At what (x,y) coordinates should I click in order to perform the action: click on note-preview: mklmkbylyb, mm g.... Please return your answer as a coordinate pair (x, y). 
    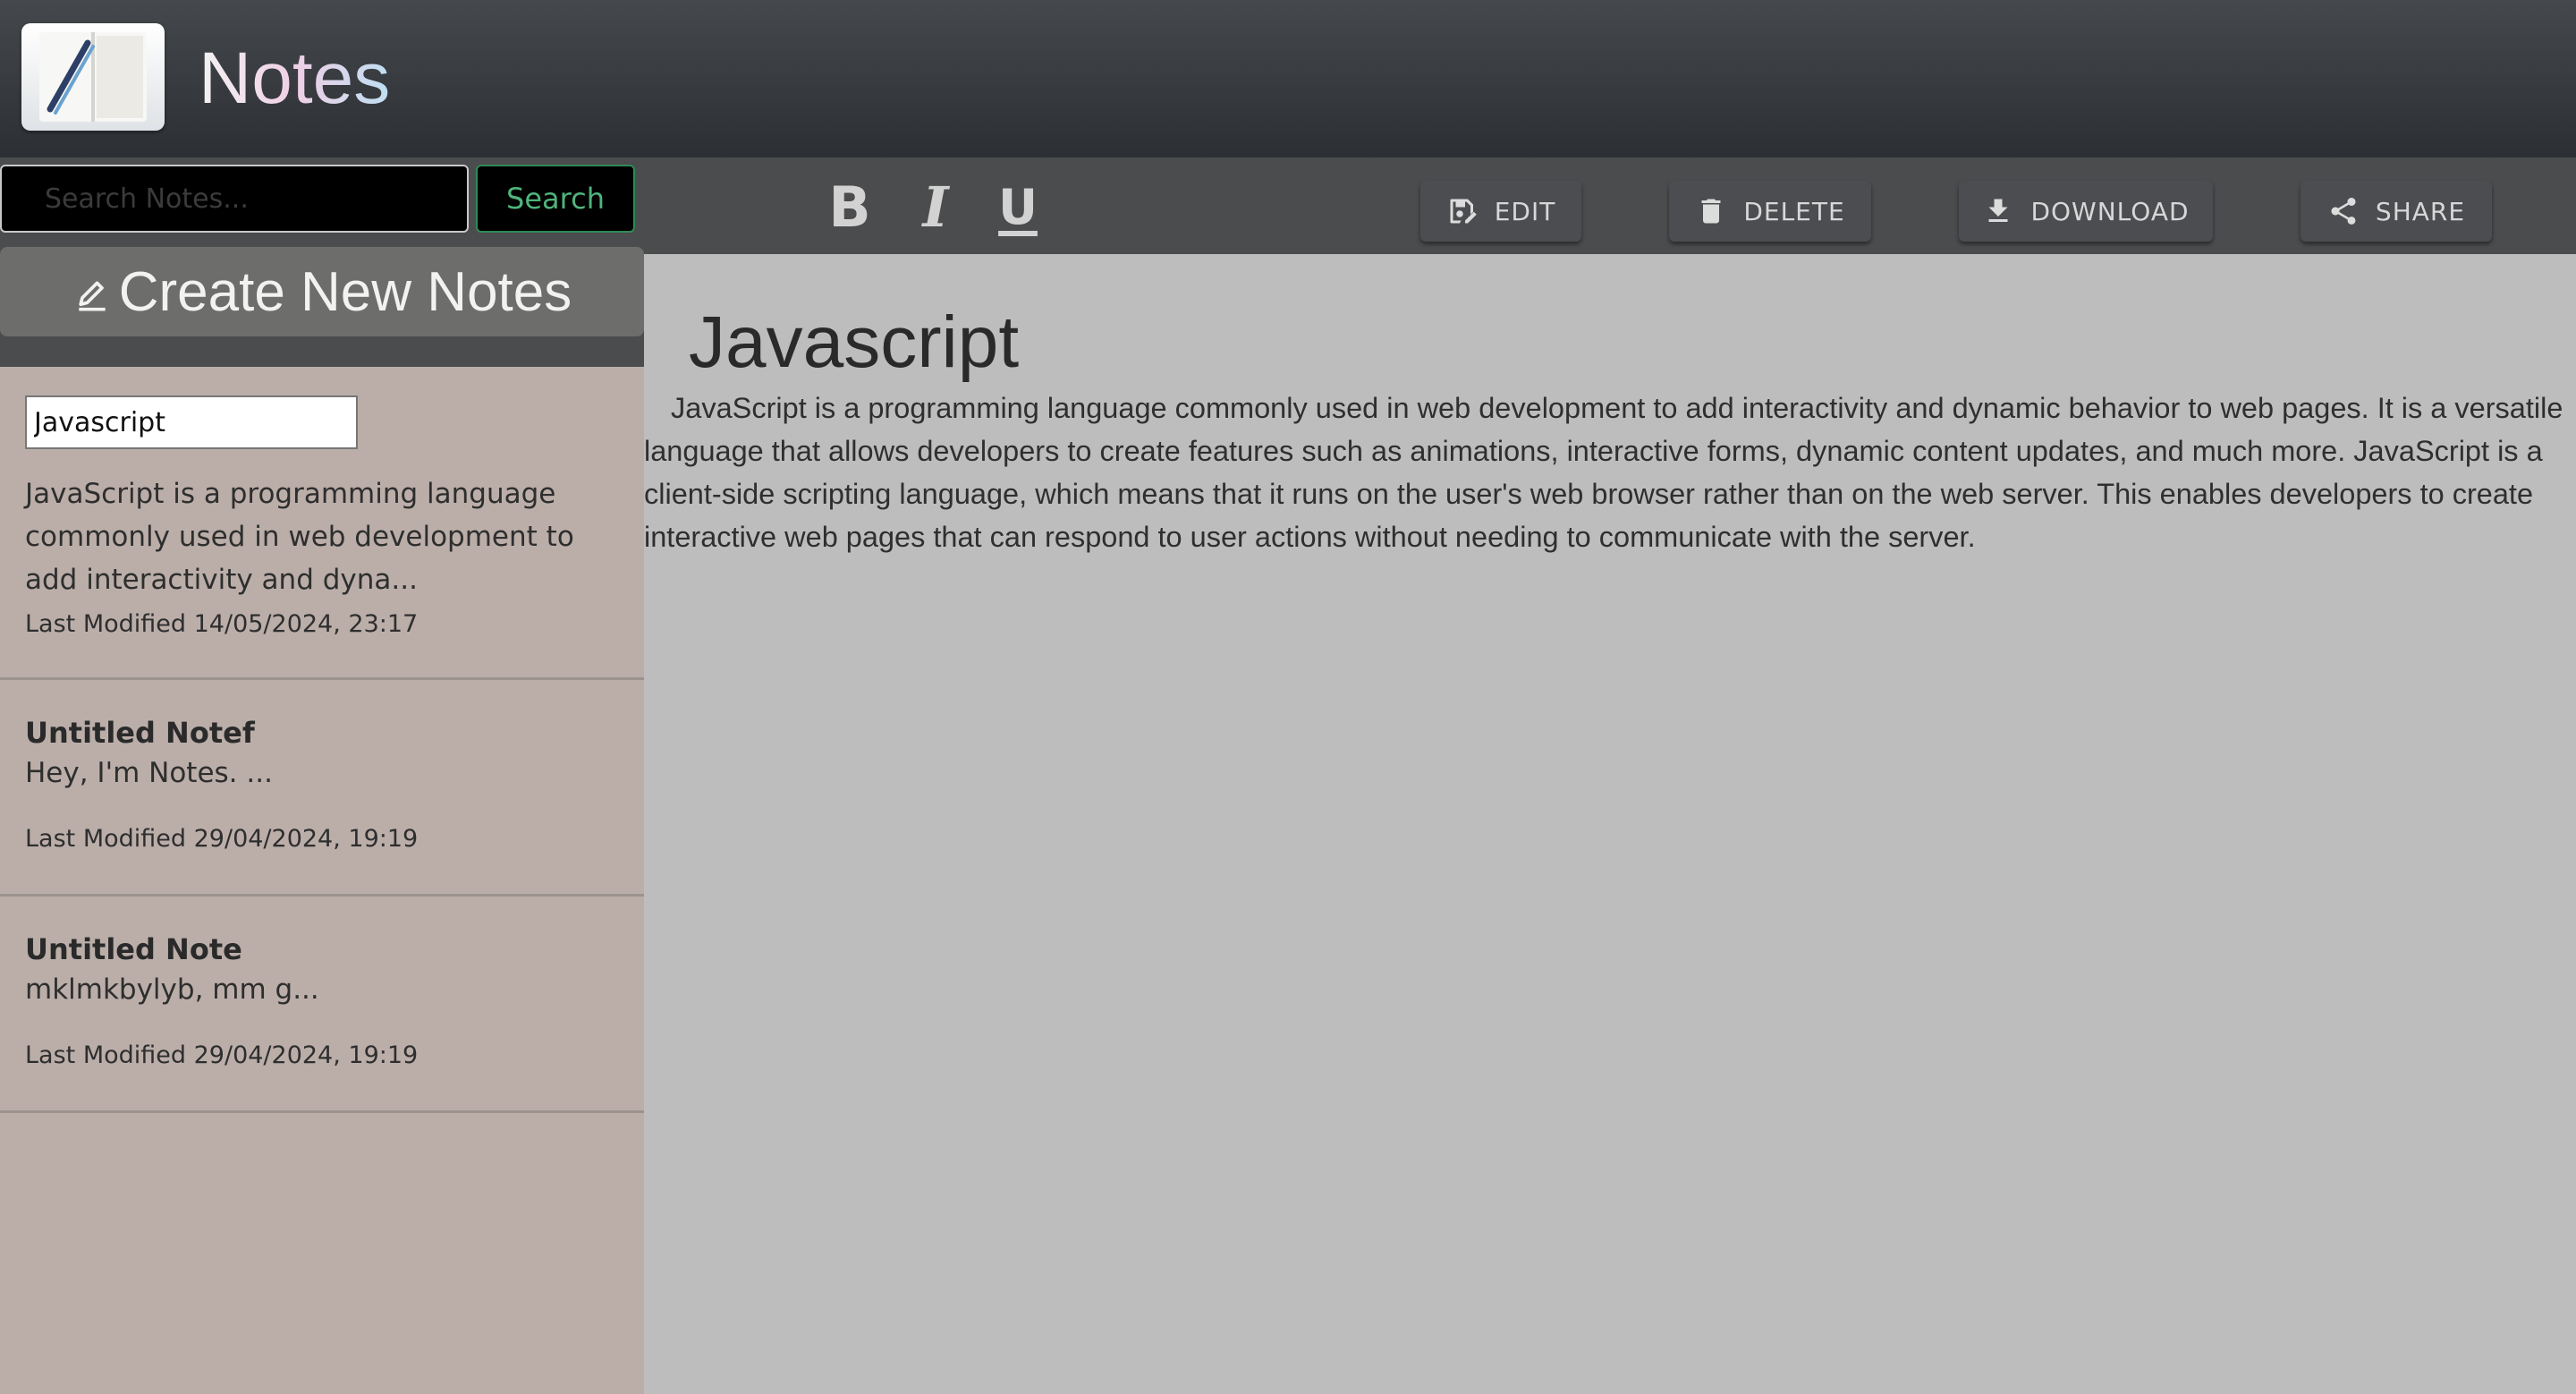
    Looking at the image, I should click on (172, 990).